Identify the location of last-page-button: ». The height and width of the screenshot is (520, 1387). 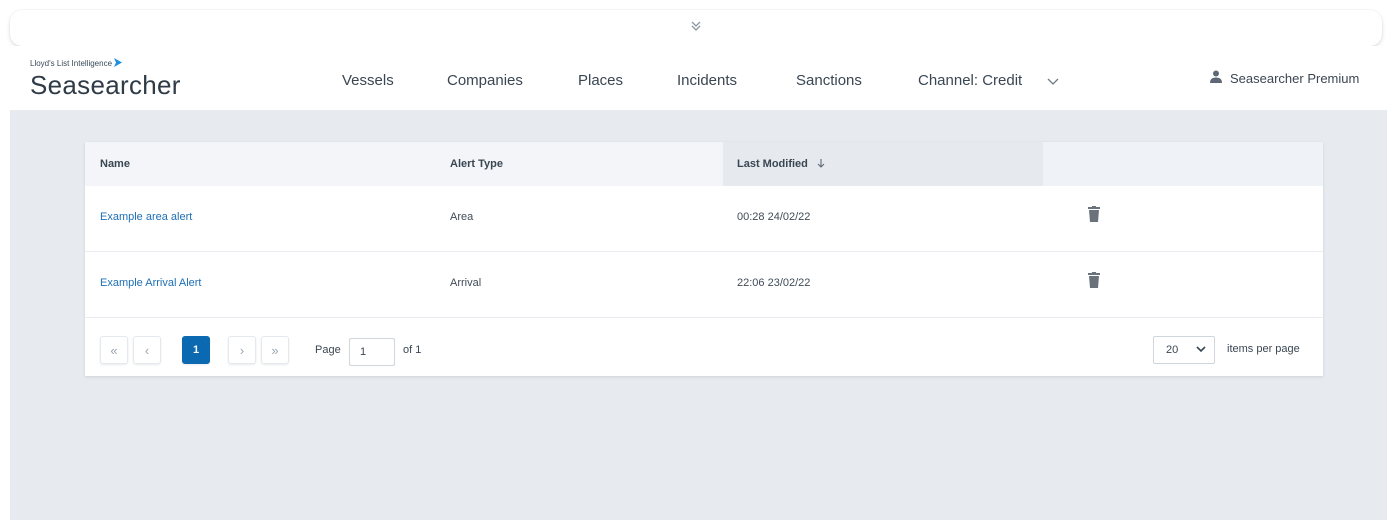
(275, 350).